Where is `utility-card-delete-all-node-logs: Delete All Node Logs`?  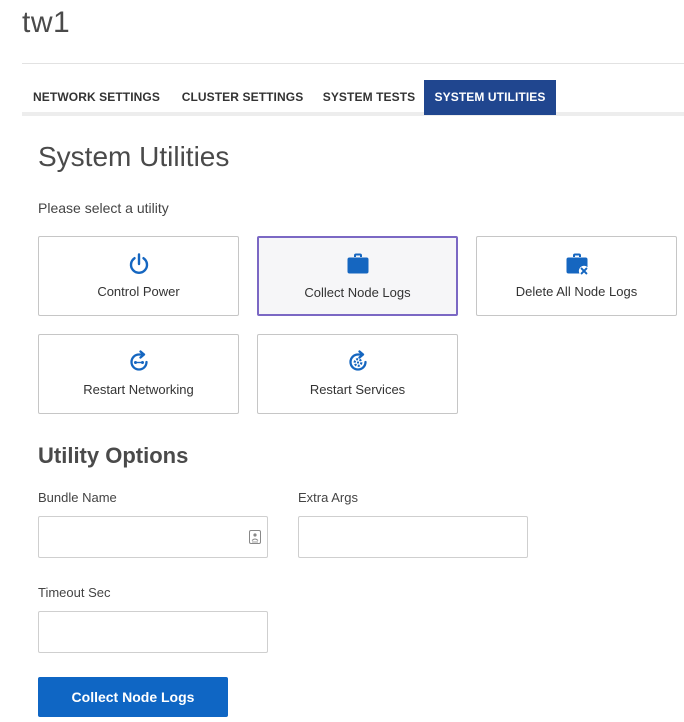 utility-card-delete-all-node-logs: Delete All Node Logs is located at coordinates (576, 276).